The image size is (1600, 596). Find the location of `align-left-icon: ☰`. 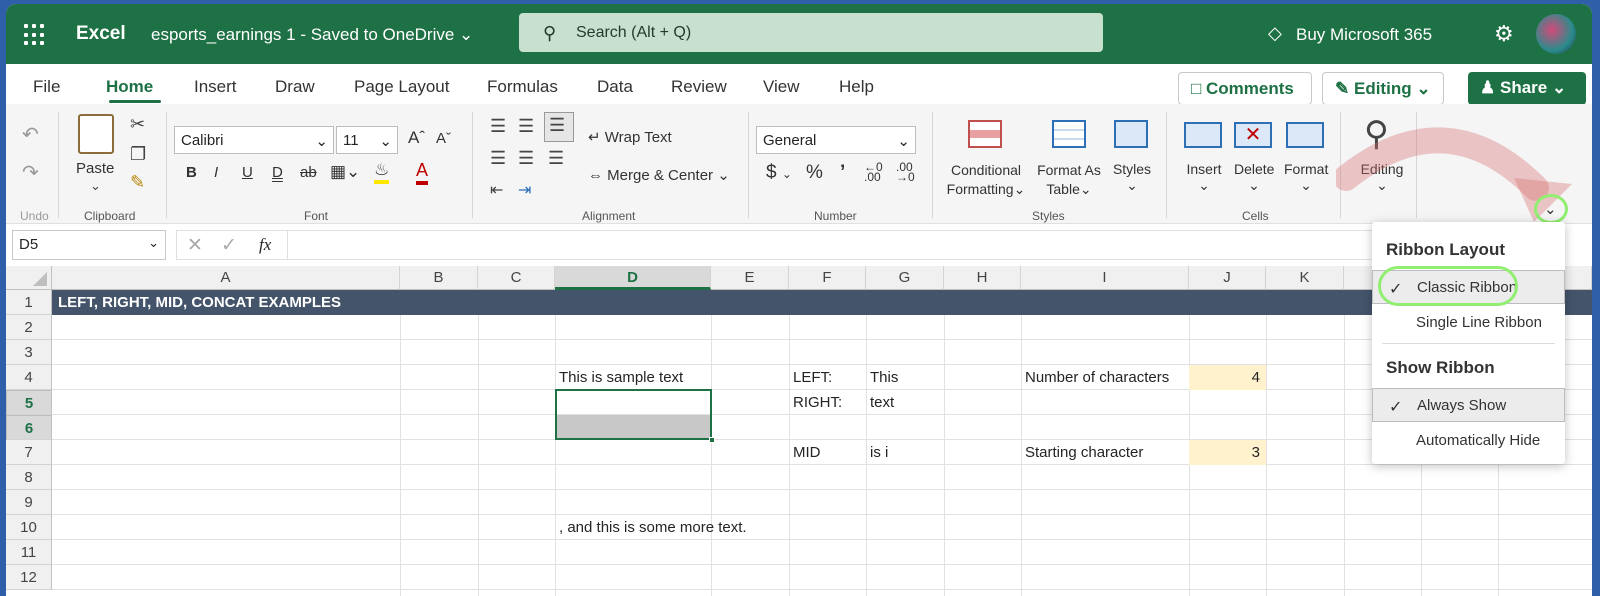

align-left-icon: ☰ is located at coordinates (498, 158).